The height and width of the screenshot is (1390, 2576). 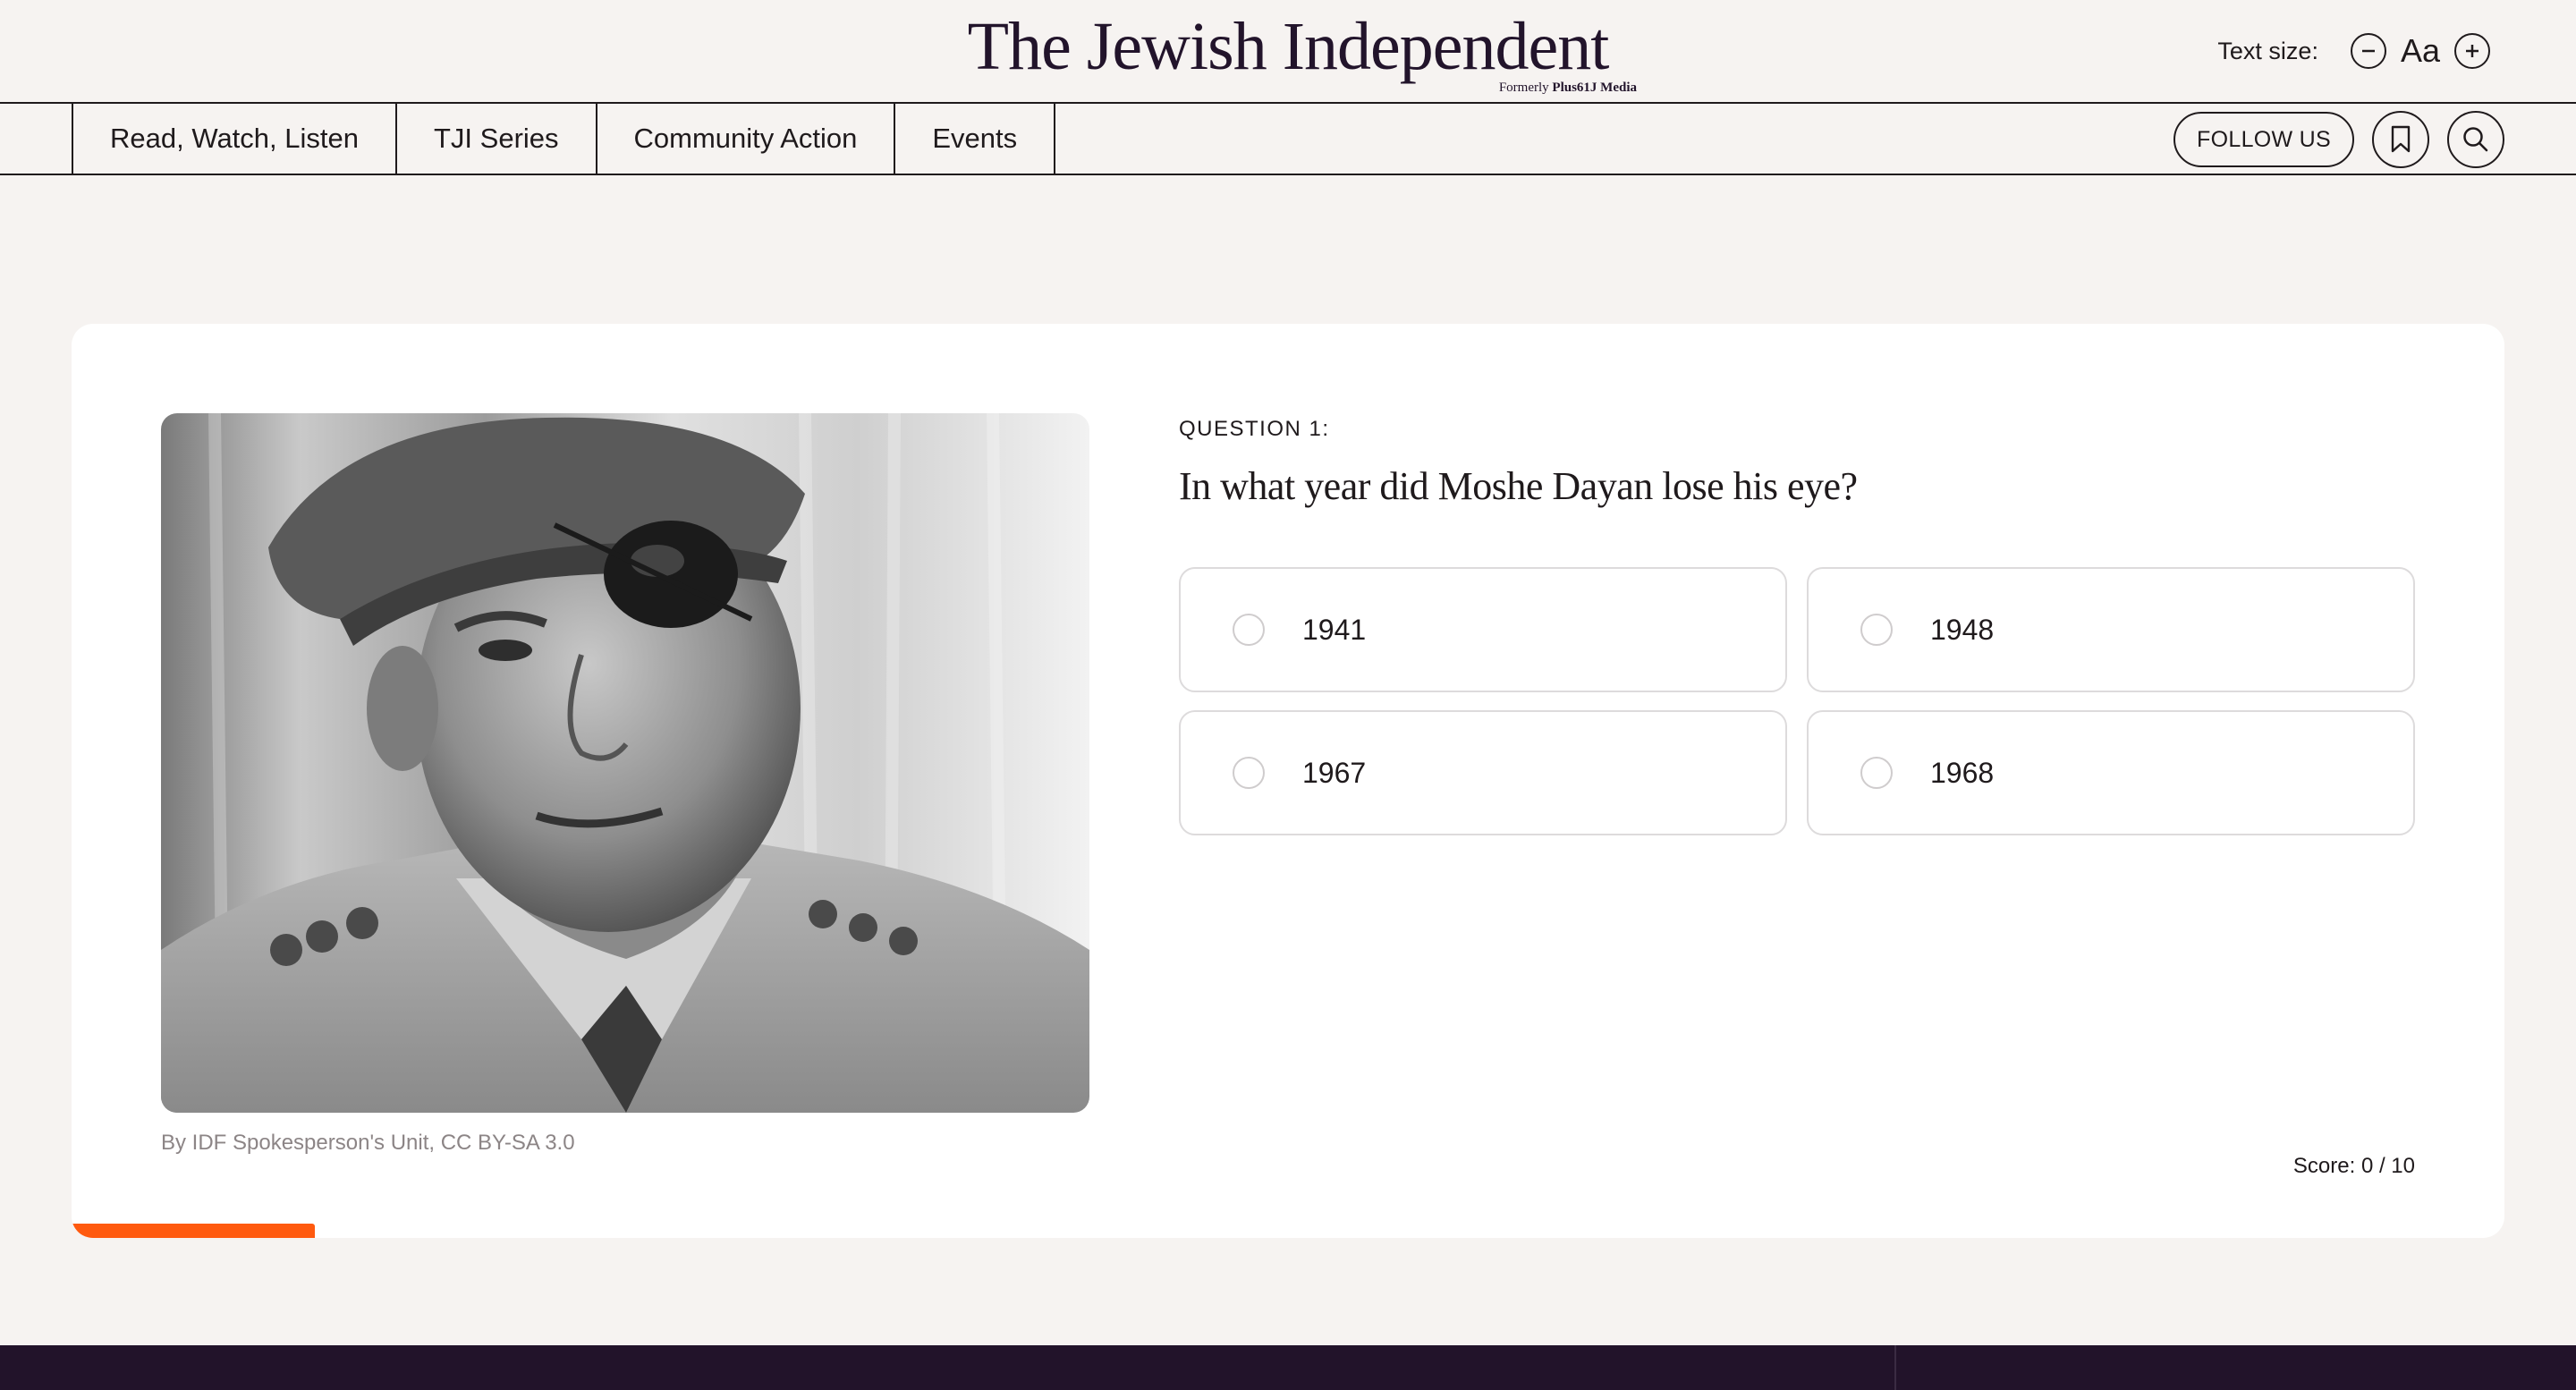 I want to click on answer-label: 1968, so click(x=1962, y=772).